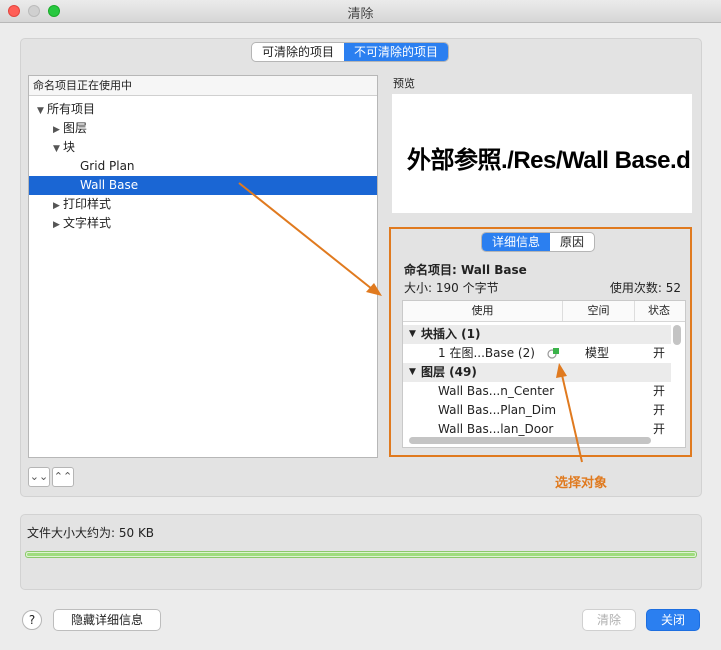 The height and width of the screenshot is (650, 721). I want to click on status-panel: 文件大小大约为: 50 KB, so click(361, 552).